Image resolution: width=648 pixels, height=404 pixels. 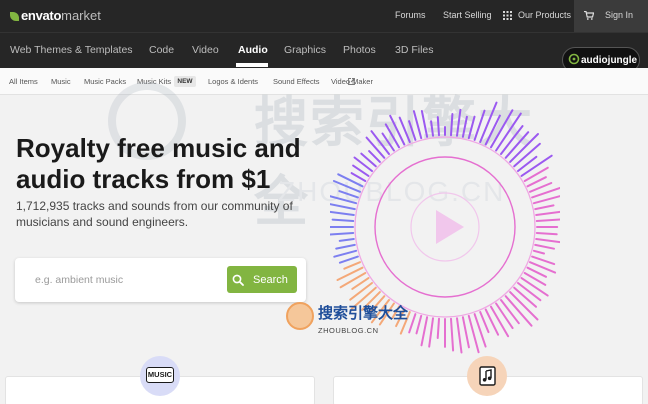 I want to click on search-input, so click(x=130, y=280).